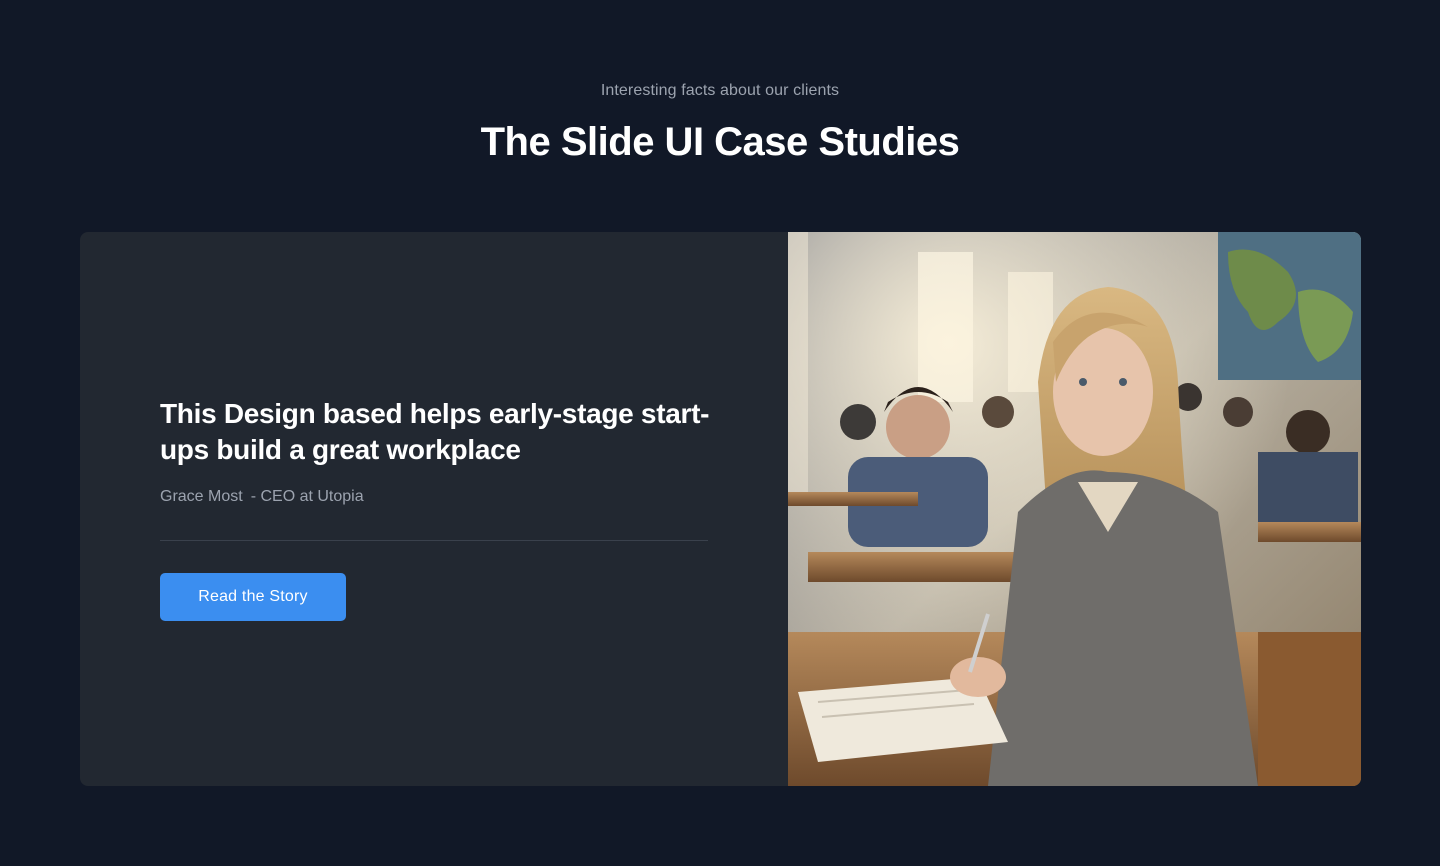 This screenshot has height=866, width=1440. I want to click on author-line: Grace Most - CEO at Utopia, so click(262, 497).